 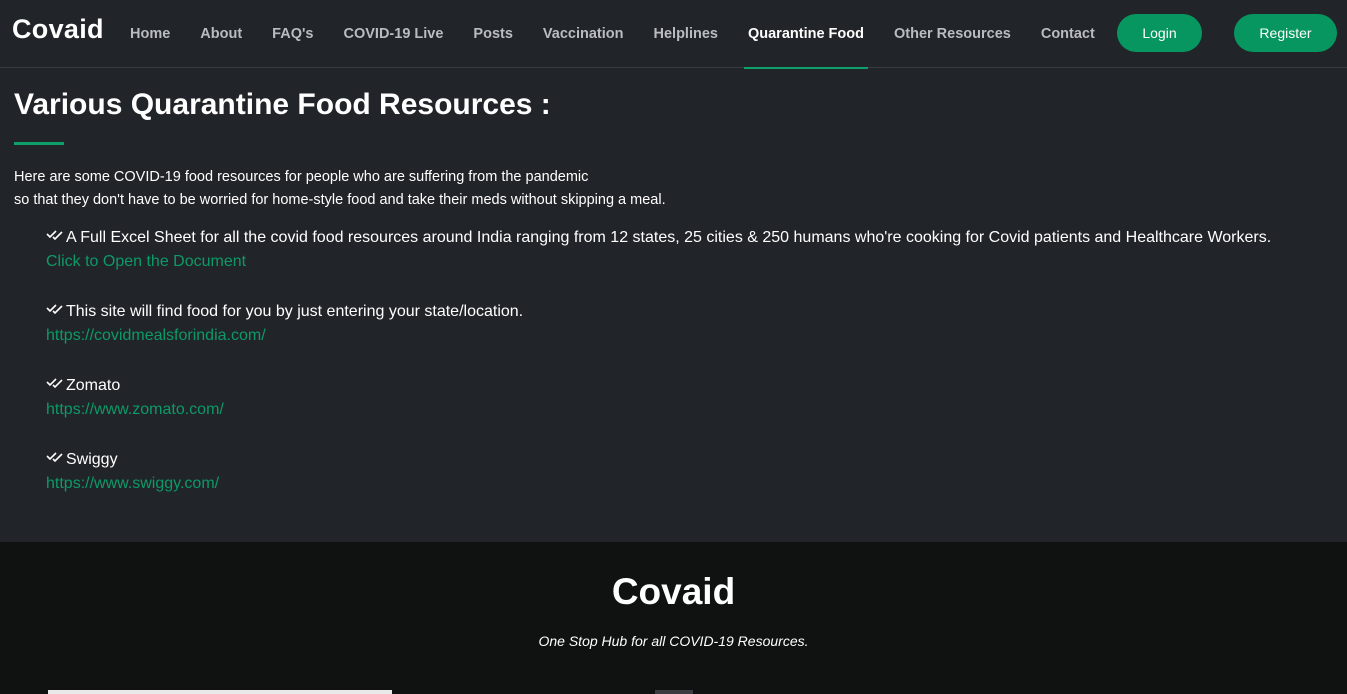 I want to click on title-underline, so click(x=39, y=143).